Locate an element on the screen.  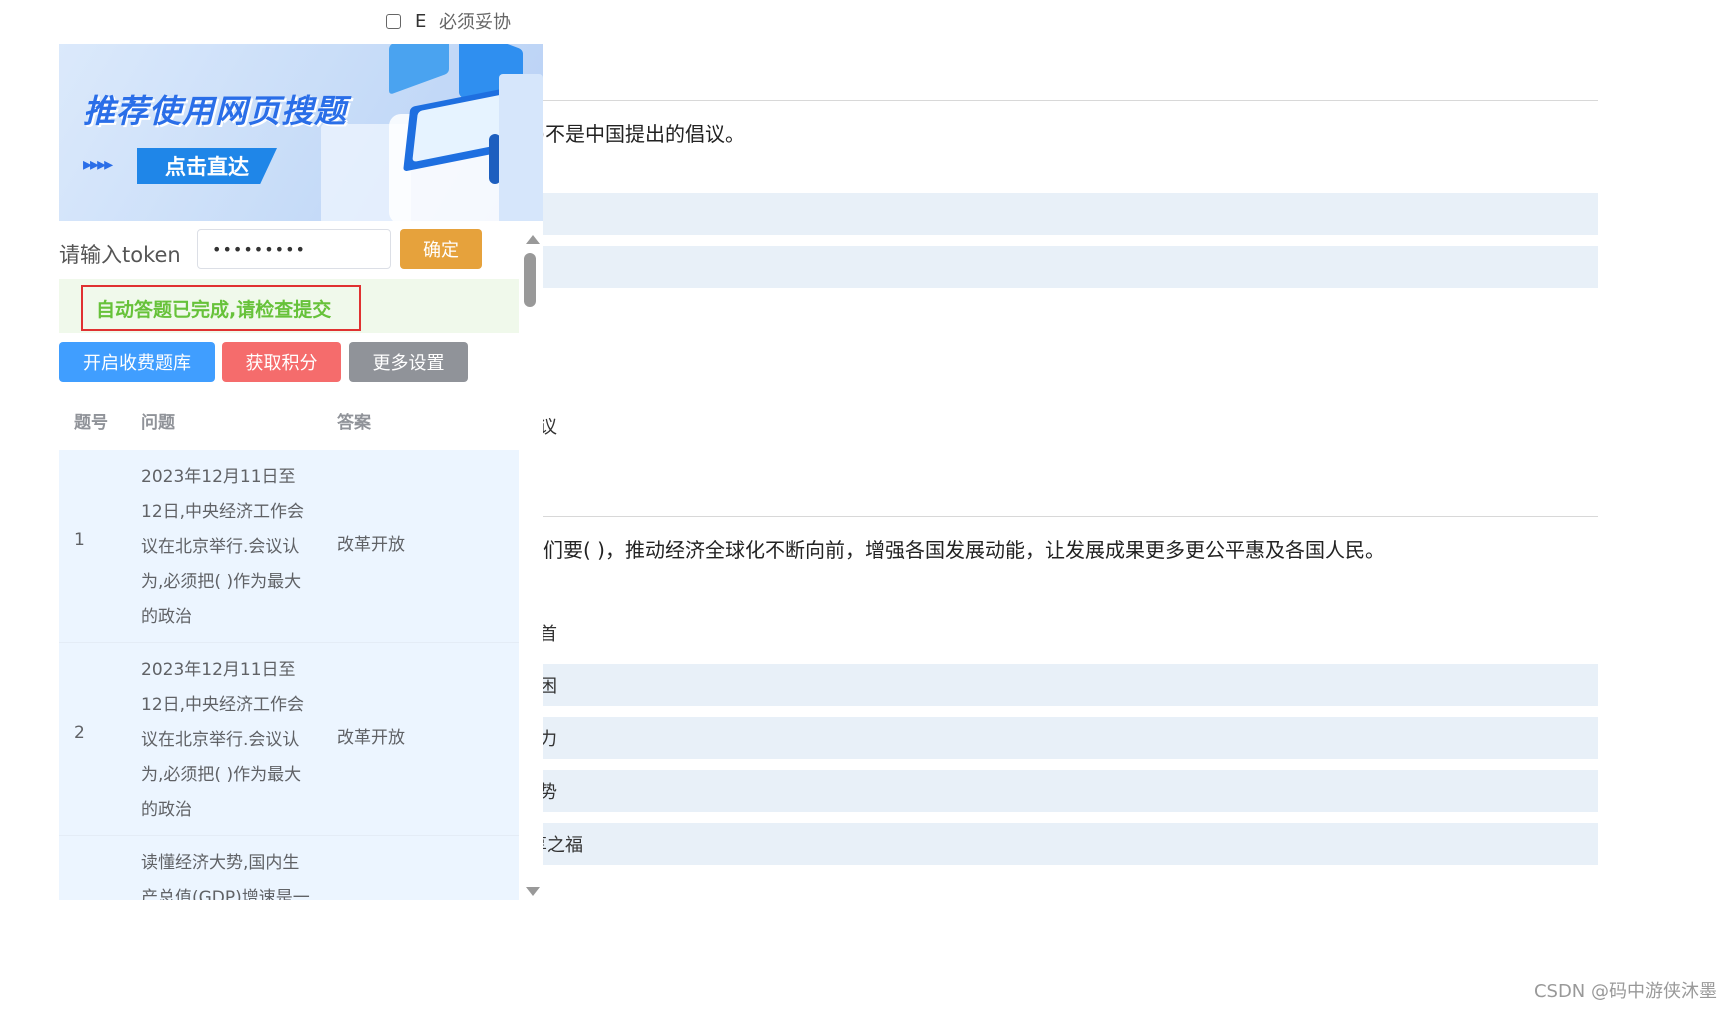
banner-title: 推荐使用网页搜题 is located at coordinates (215, 111).